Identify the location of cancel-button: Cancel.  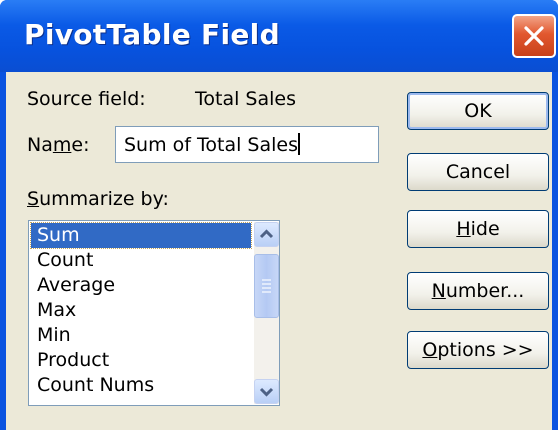
(478, 172).